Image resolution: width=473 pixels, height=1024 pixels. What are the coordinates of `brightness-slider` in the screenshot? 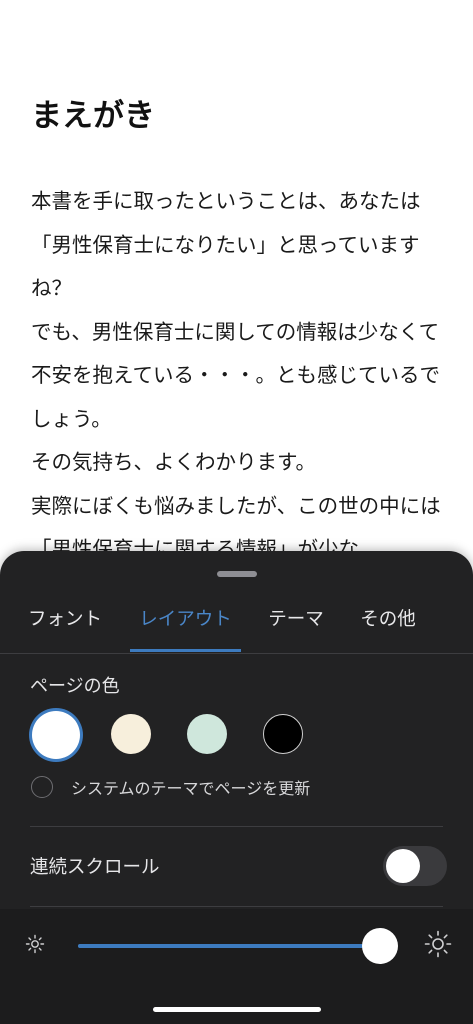 It's located at (228, 946).